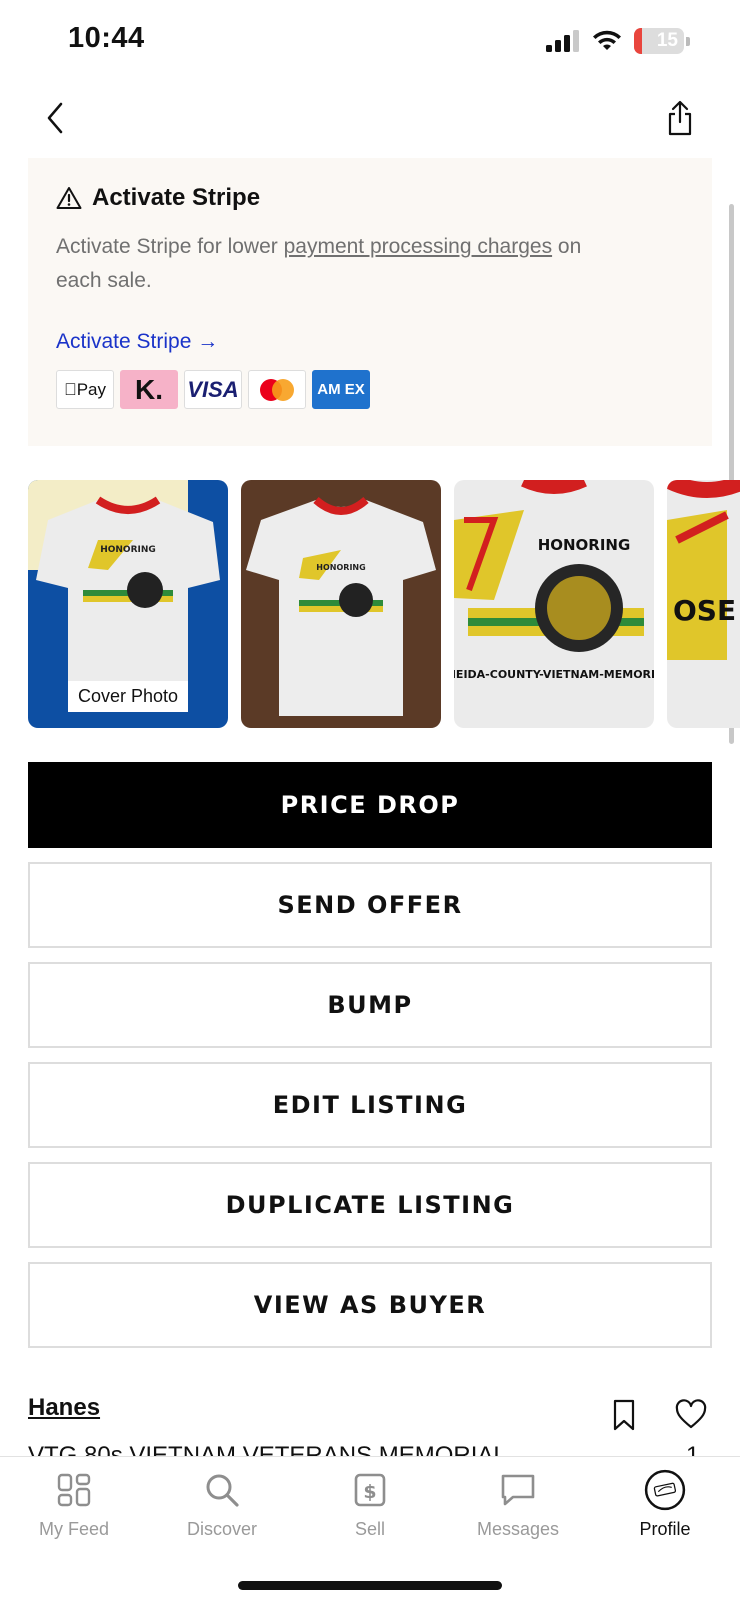  I want to click on battery-icon: 15, so click(659, 41).